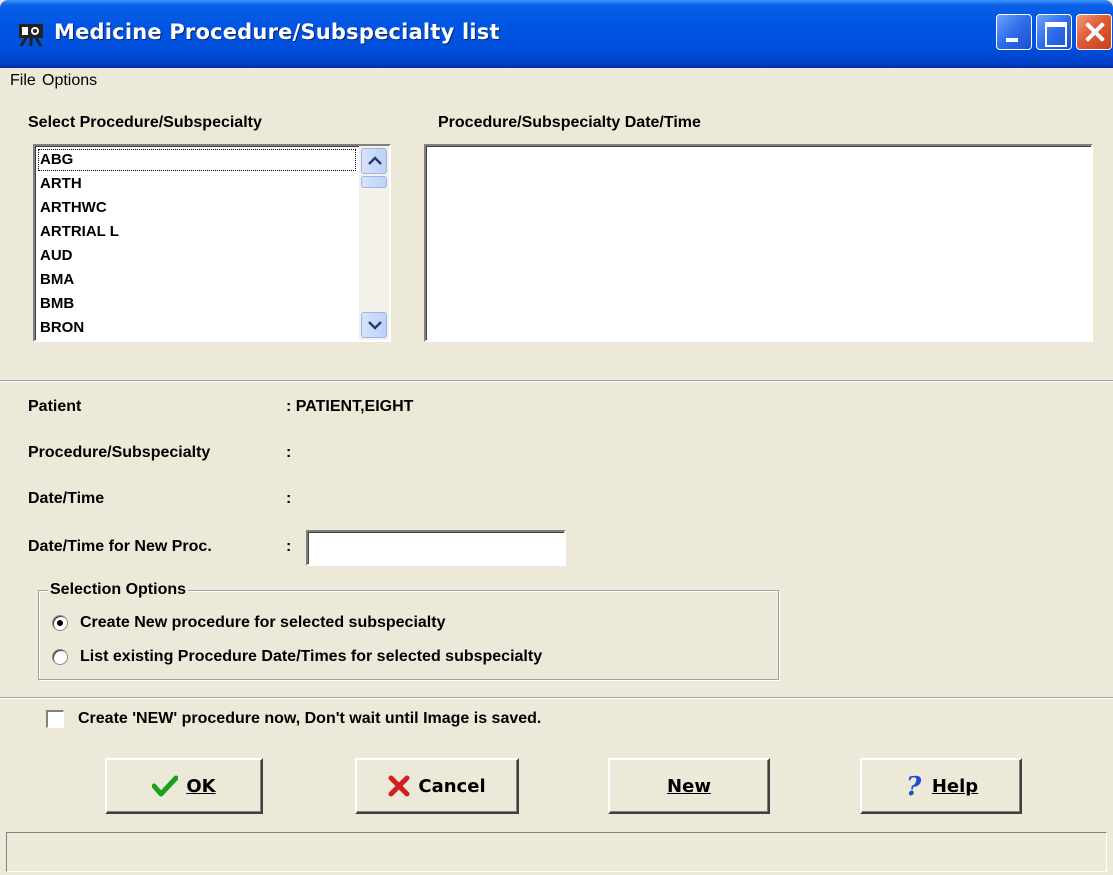 This screenshot has height=875, width=1113. I want to click on ok-label: OK, so click(201, 786).